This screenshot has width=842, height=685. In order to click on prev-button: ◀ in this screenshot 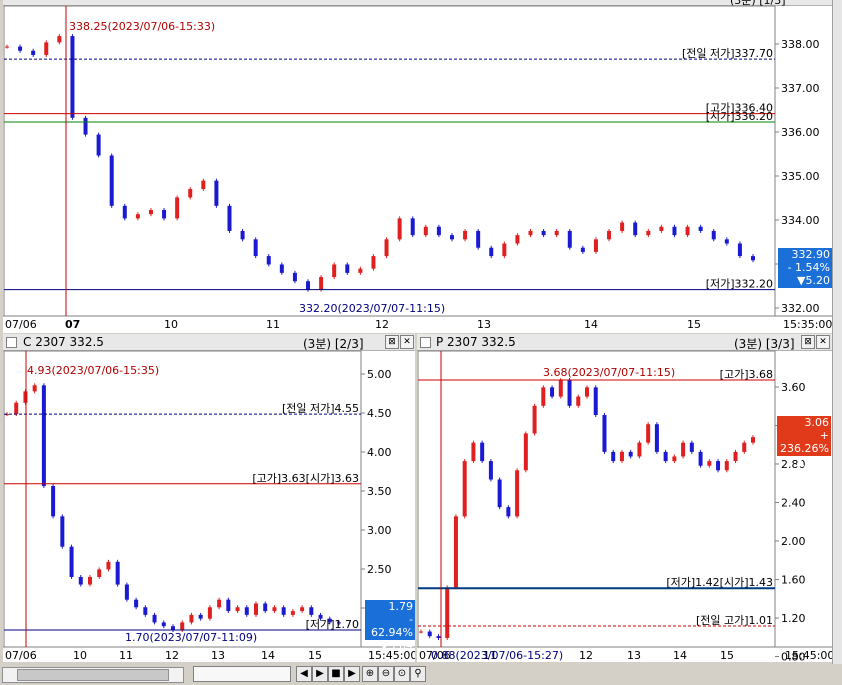, I will do `click(304, 674)`.